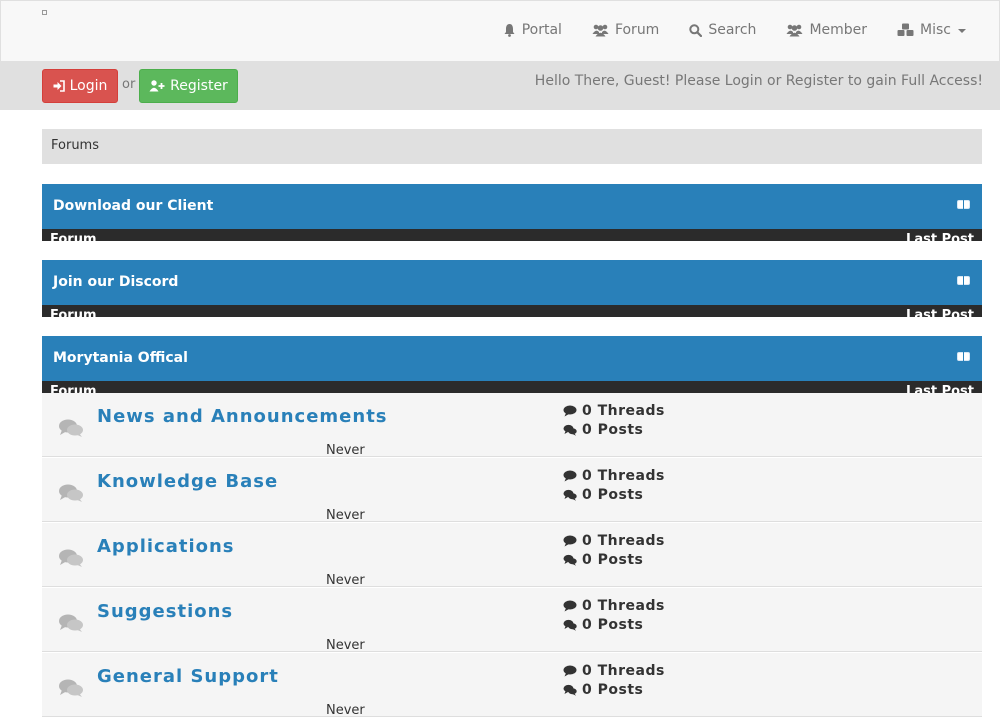  I want to click on sign-in-icon, so click(59, 86).